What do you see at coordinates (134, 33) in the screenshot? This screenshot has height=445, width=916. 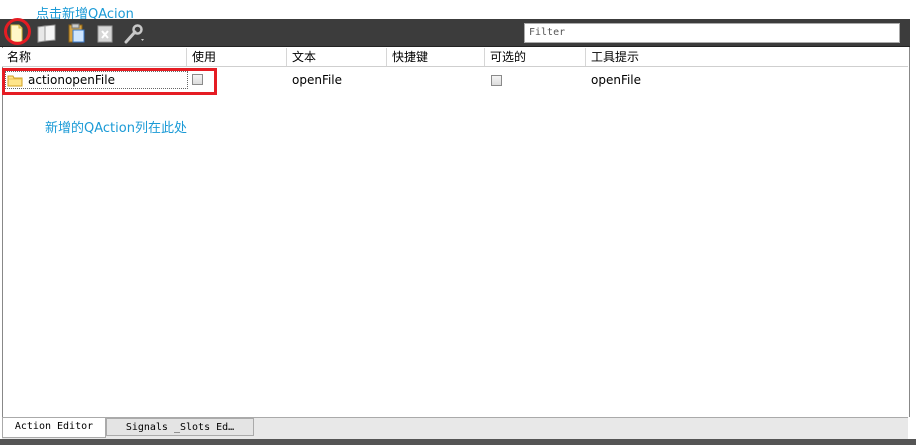 I see `configure-wrench-icon` at bounding box center [134, 33].